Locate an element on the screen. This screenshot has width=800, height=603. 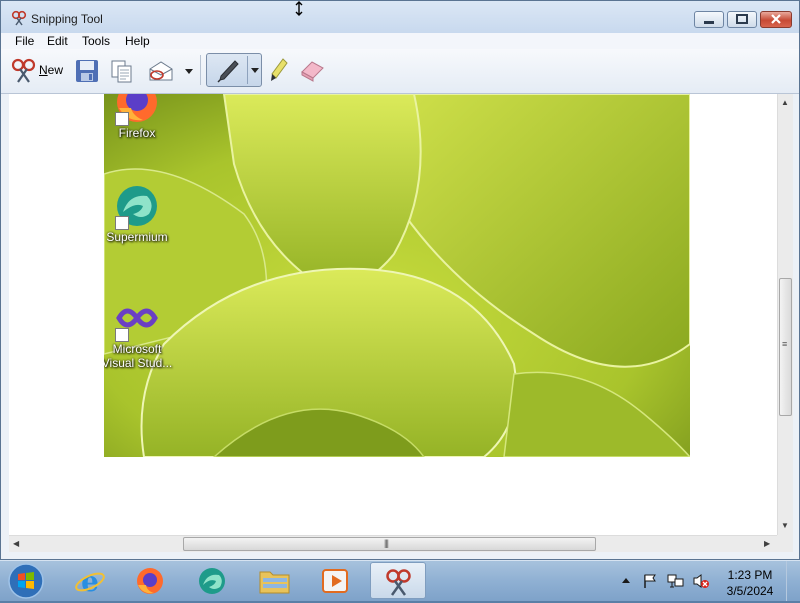
window-title: Snipping Tool is located at coordinates (67, 19).